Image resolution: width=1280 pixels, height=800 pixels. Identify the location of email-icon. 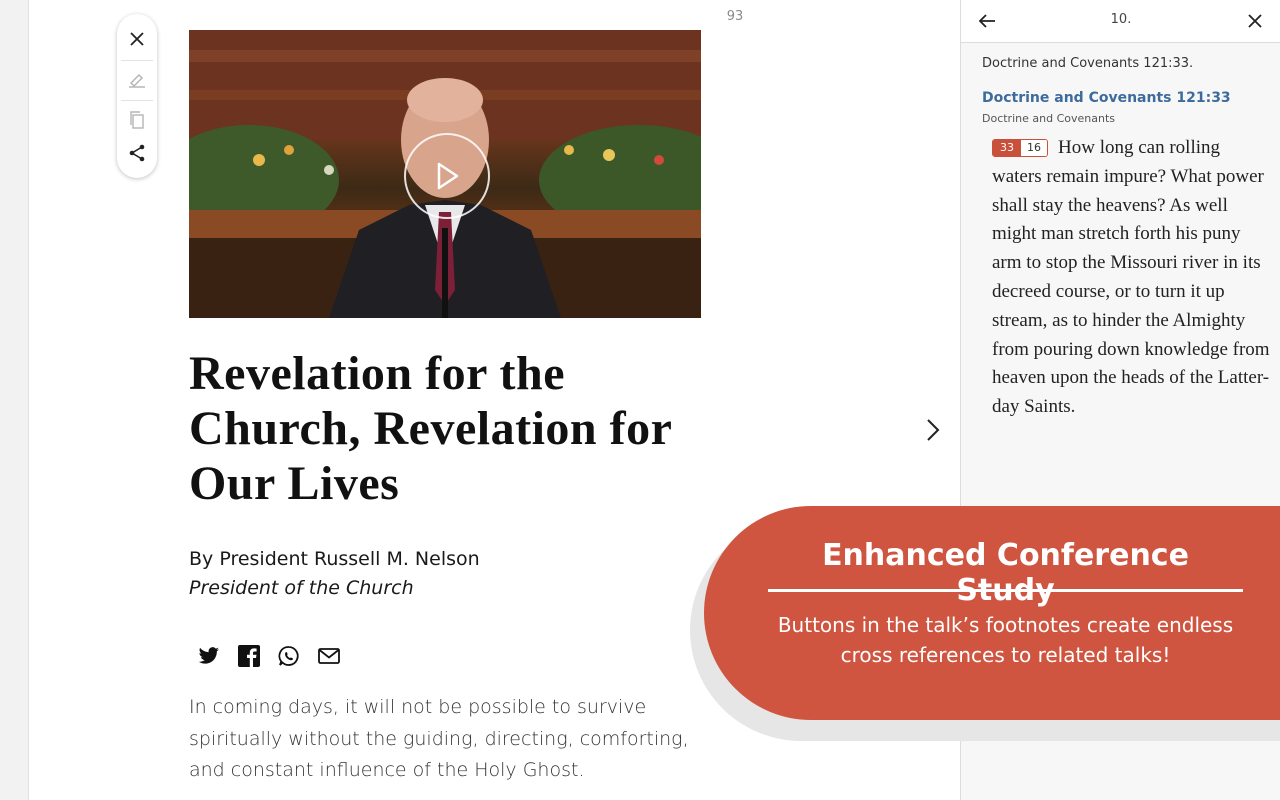
(329, 656).